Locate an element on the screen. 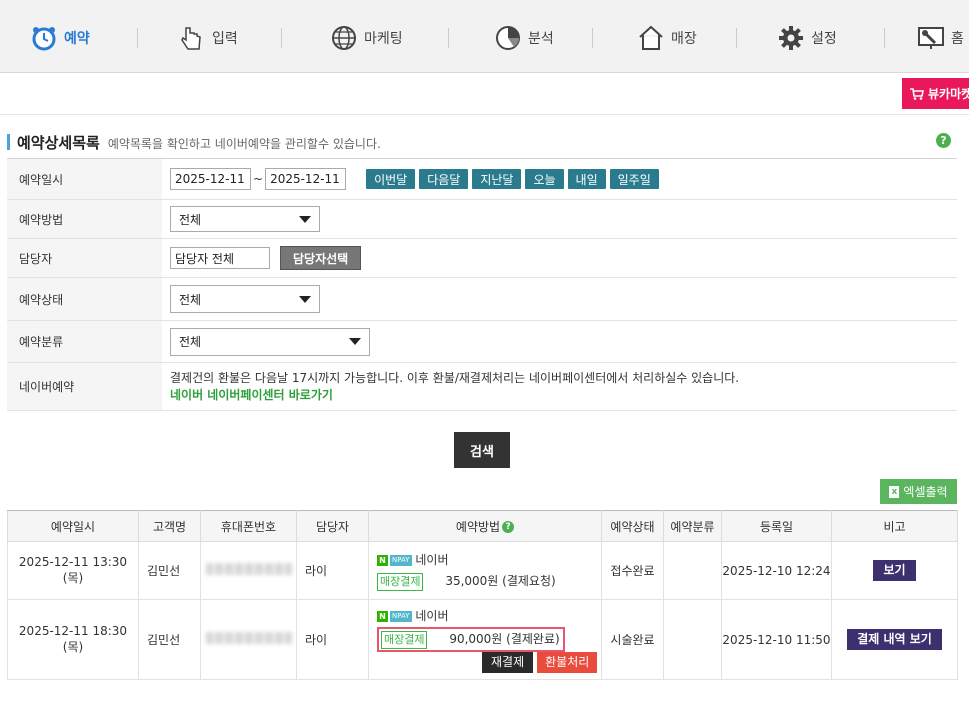 This screenshot has width=969, height=707. filter-row-status: 예약상태 전체 is located at coordinates (482, 299).